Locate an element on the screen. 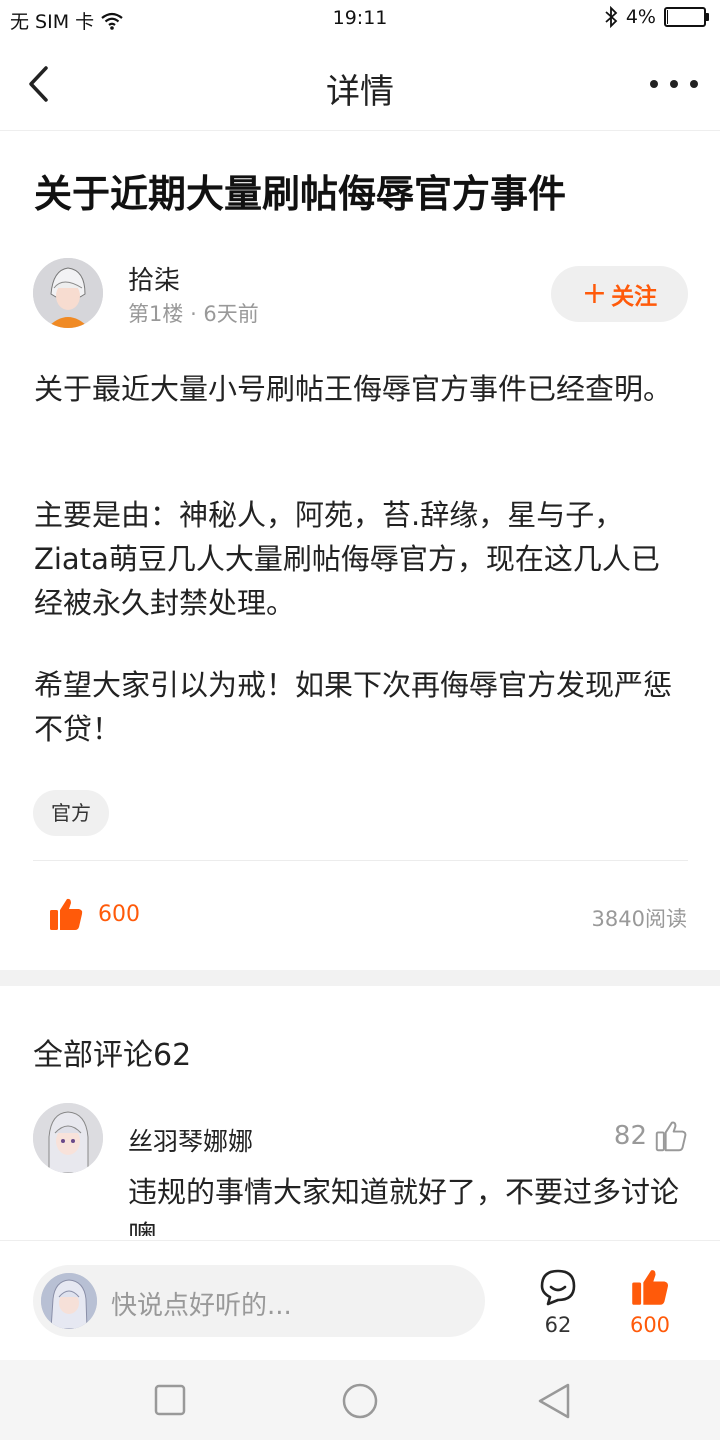 The height and width of the screenshot is (1440, 720). follow-button: + 关注 is located at coordinates (619, 294).